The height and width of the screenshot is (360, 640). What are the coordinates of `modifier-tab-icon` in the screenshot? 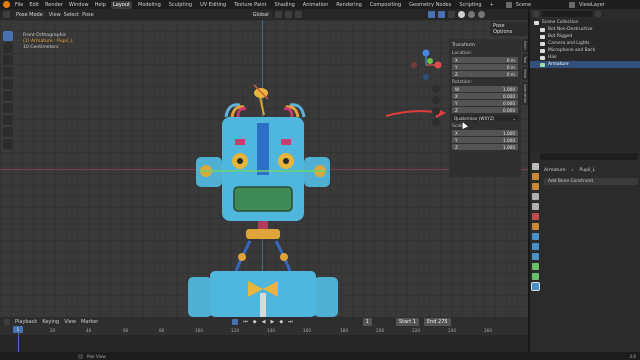 It's located at (535, 236).